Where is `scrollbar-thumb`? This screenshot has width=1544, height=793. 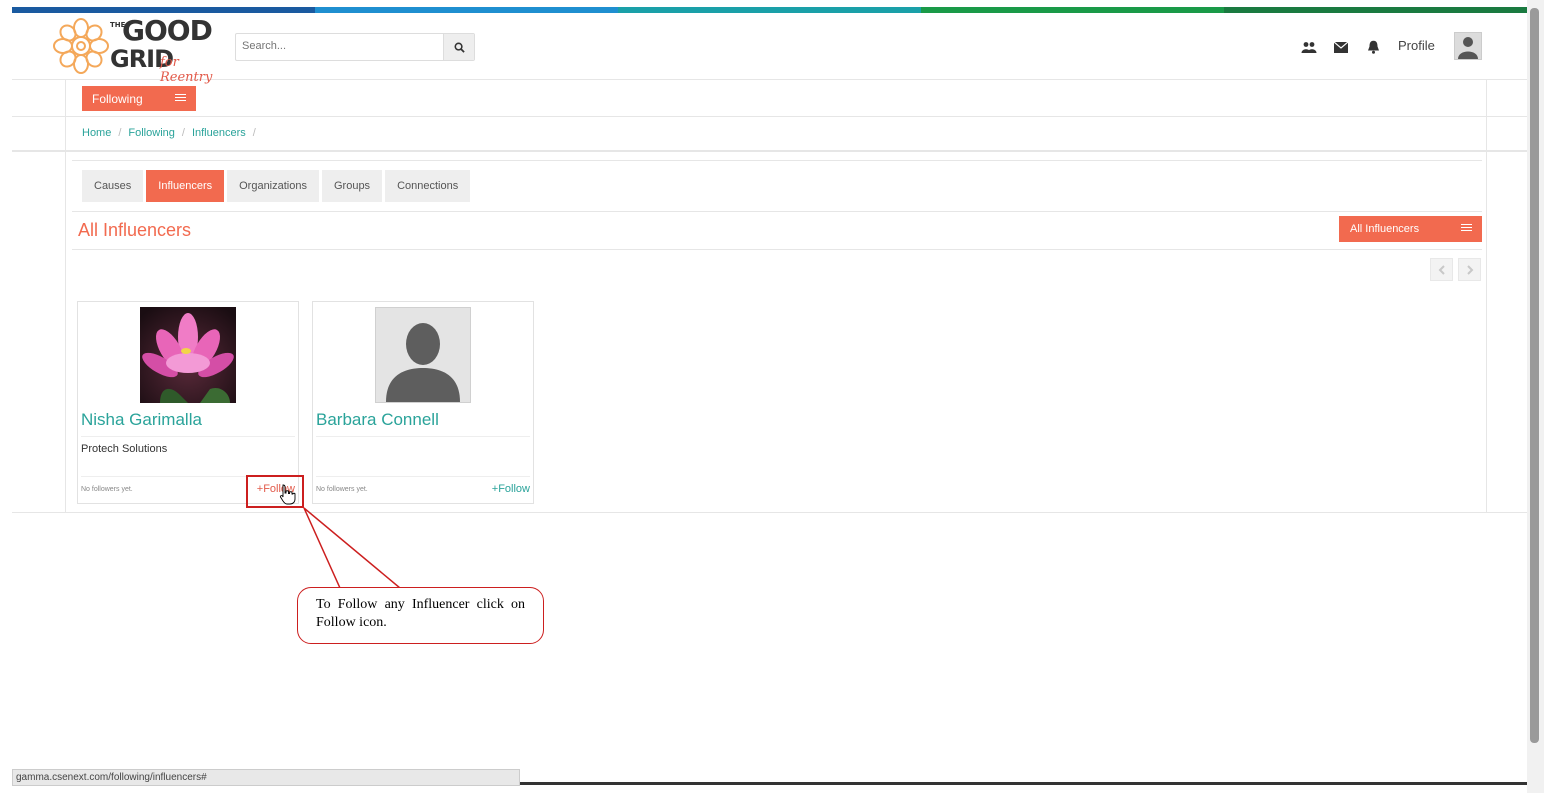
scrollbar-thumb is located at coordinates (1534, 375).